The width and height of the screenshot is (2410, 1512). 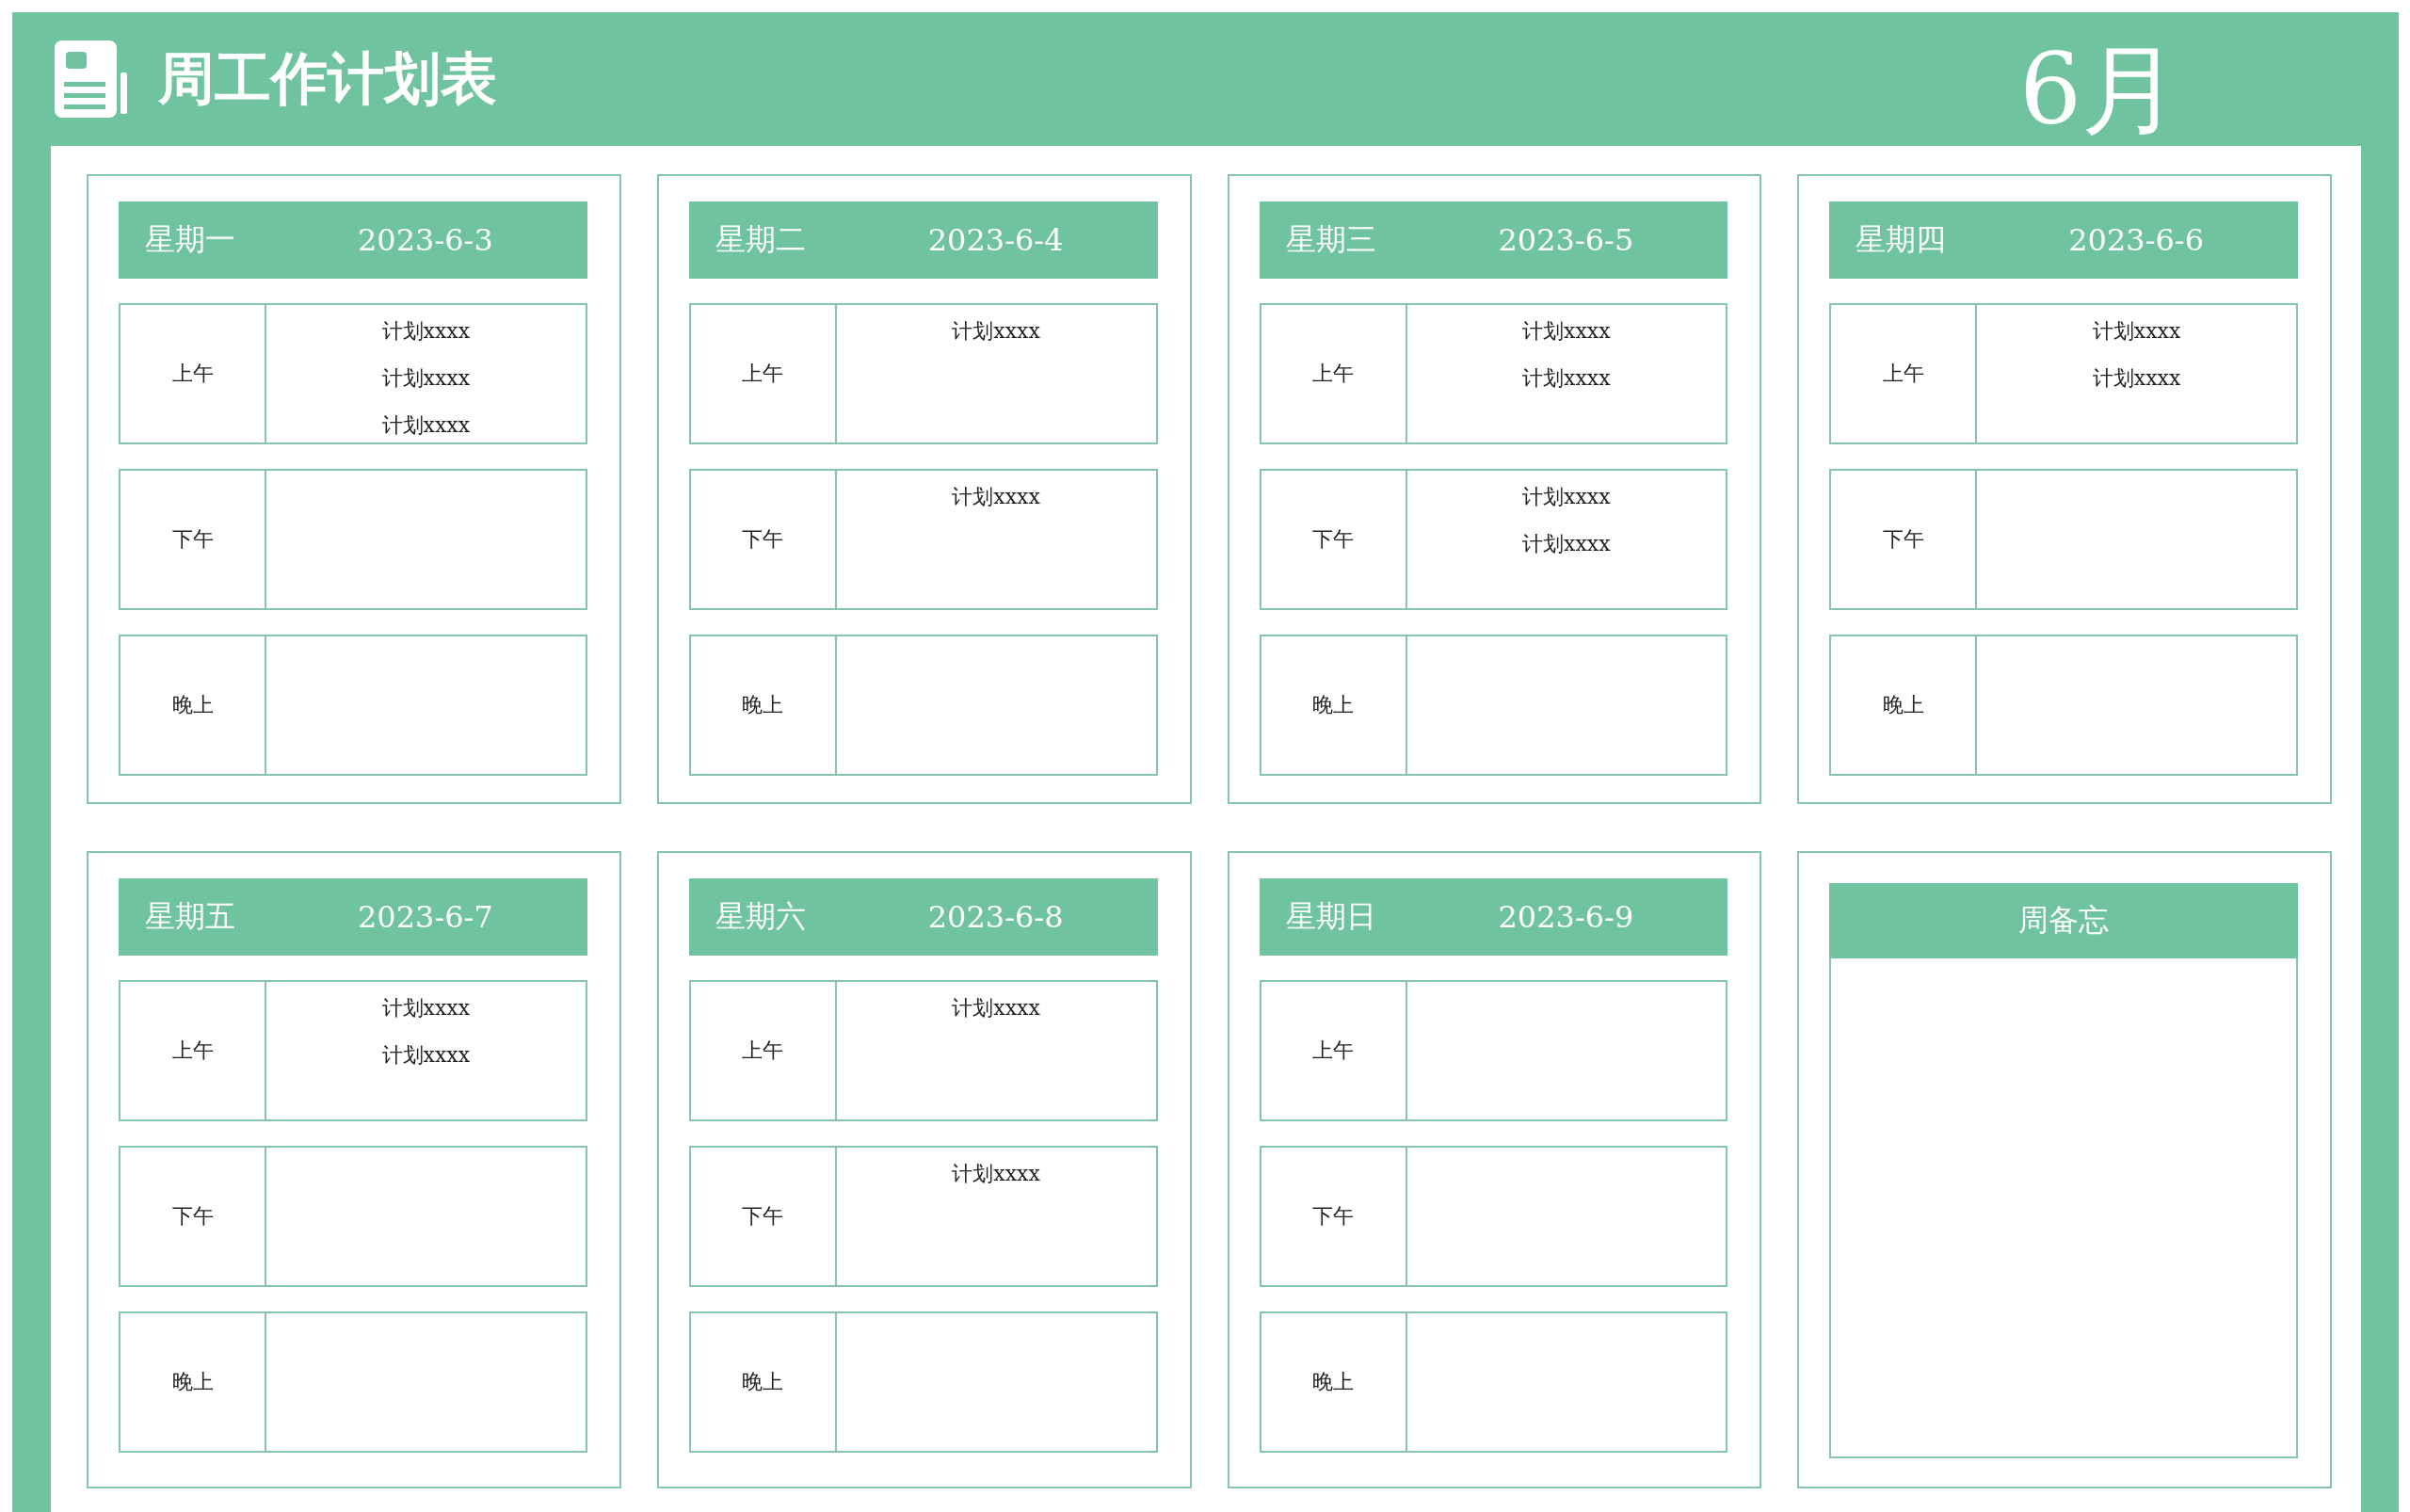 What do you see at coordinates (1902, 239) in the screenshot?
I see `weekday-label: 星期四` at bounding box center [1902, 239].